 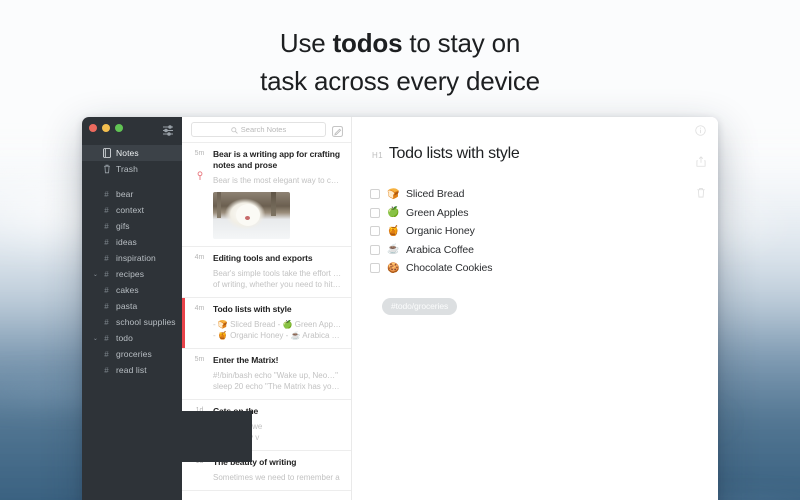 What do you see at coordinates (337, 130) in the screenshot?
I see `compose-icon` at bounding box center [337, 130].